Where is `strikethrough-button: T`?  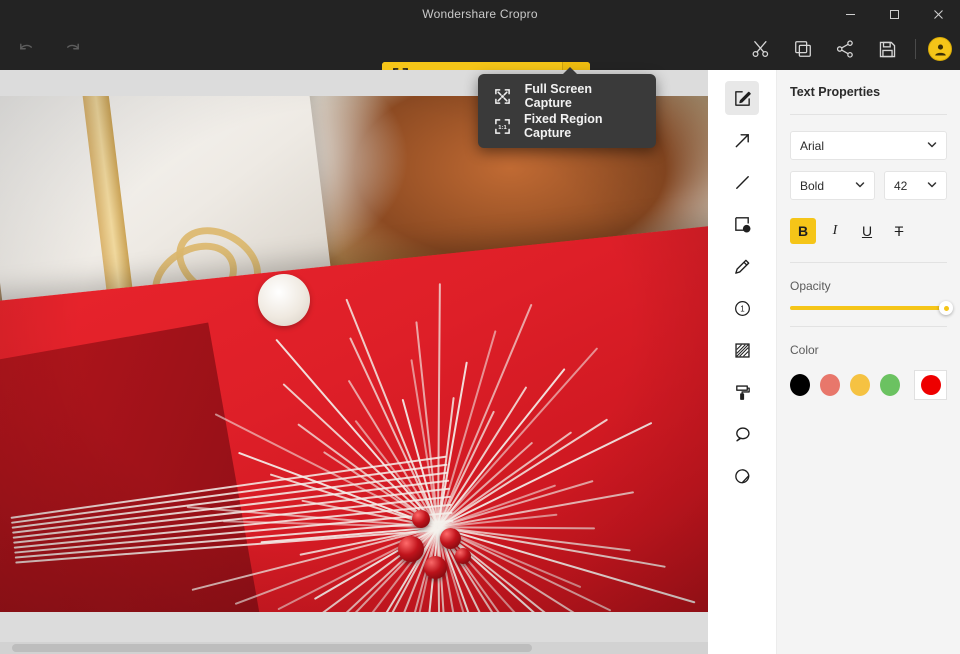
strikethrough-button: T is located at coordinates (899, 231).